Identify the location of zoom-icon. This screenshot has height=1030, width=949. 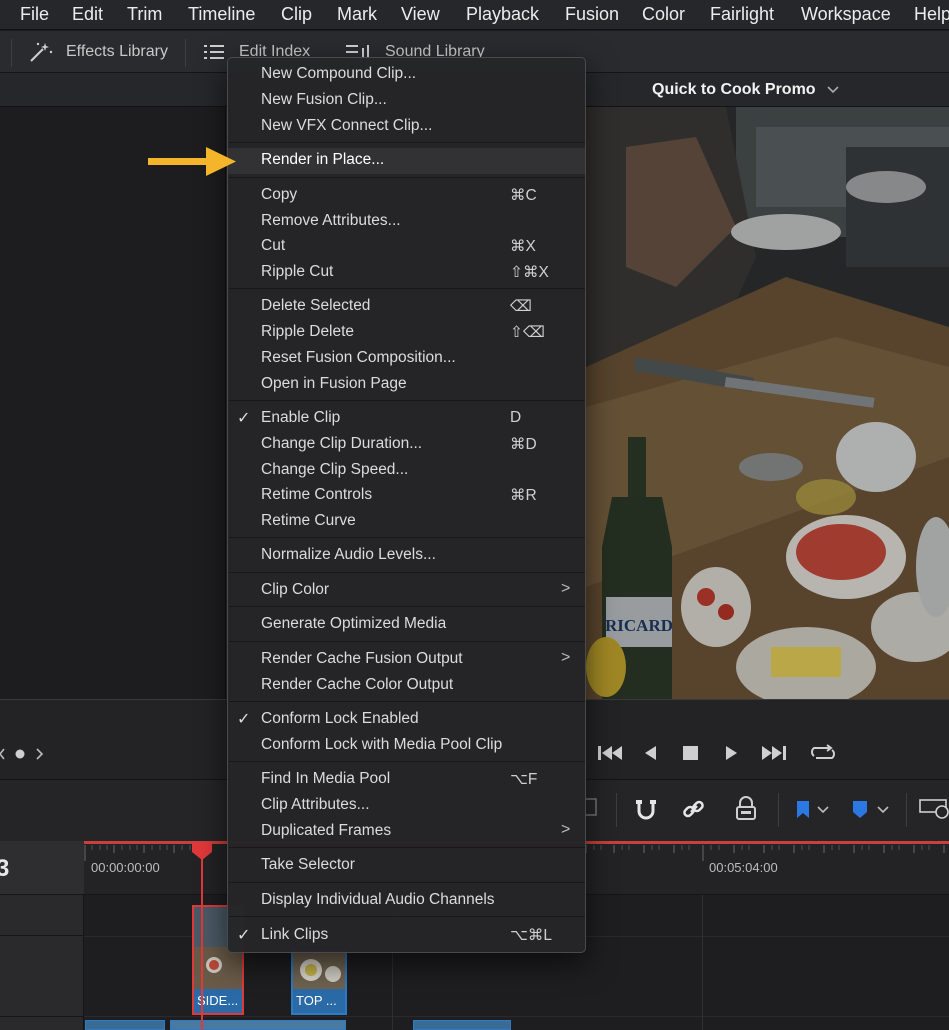
(933, 809).